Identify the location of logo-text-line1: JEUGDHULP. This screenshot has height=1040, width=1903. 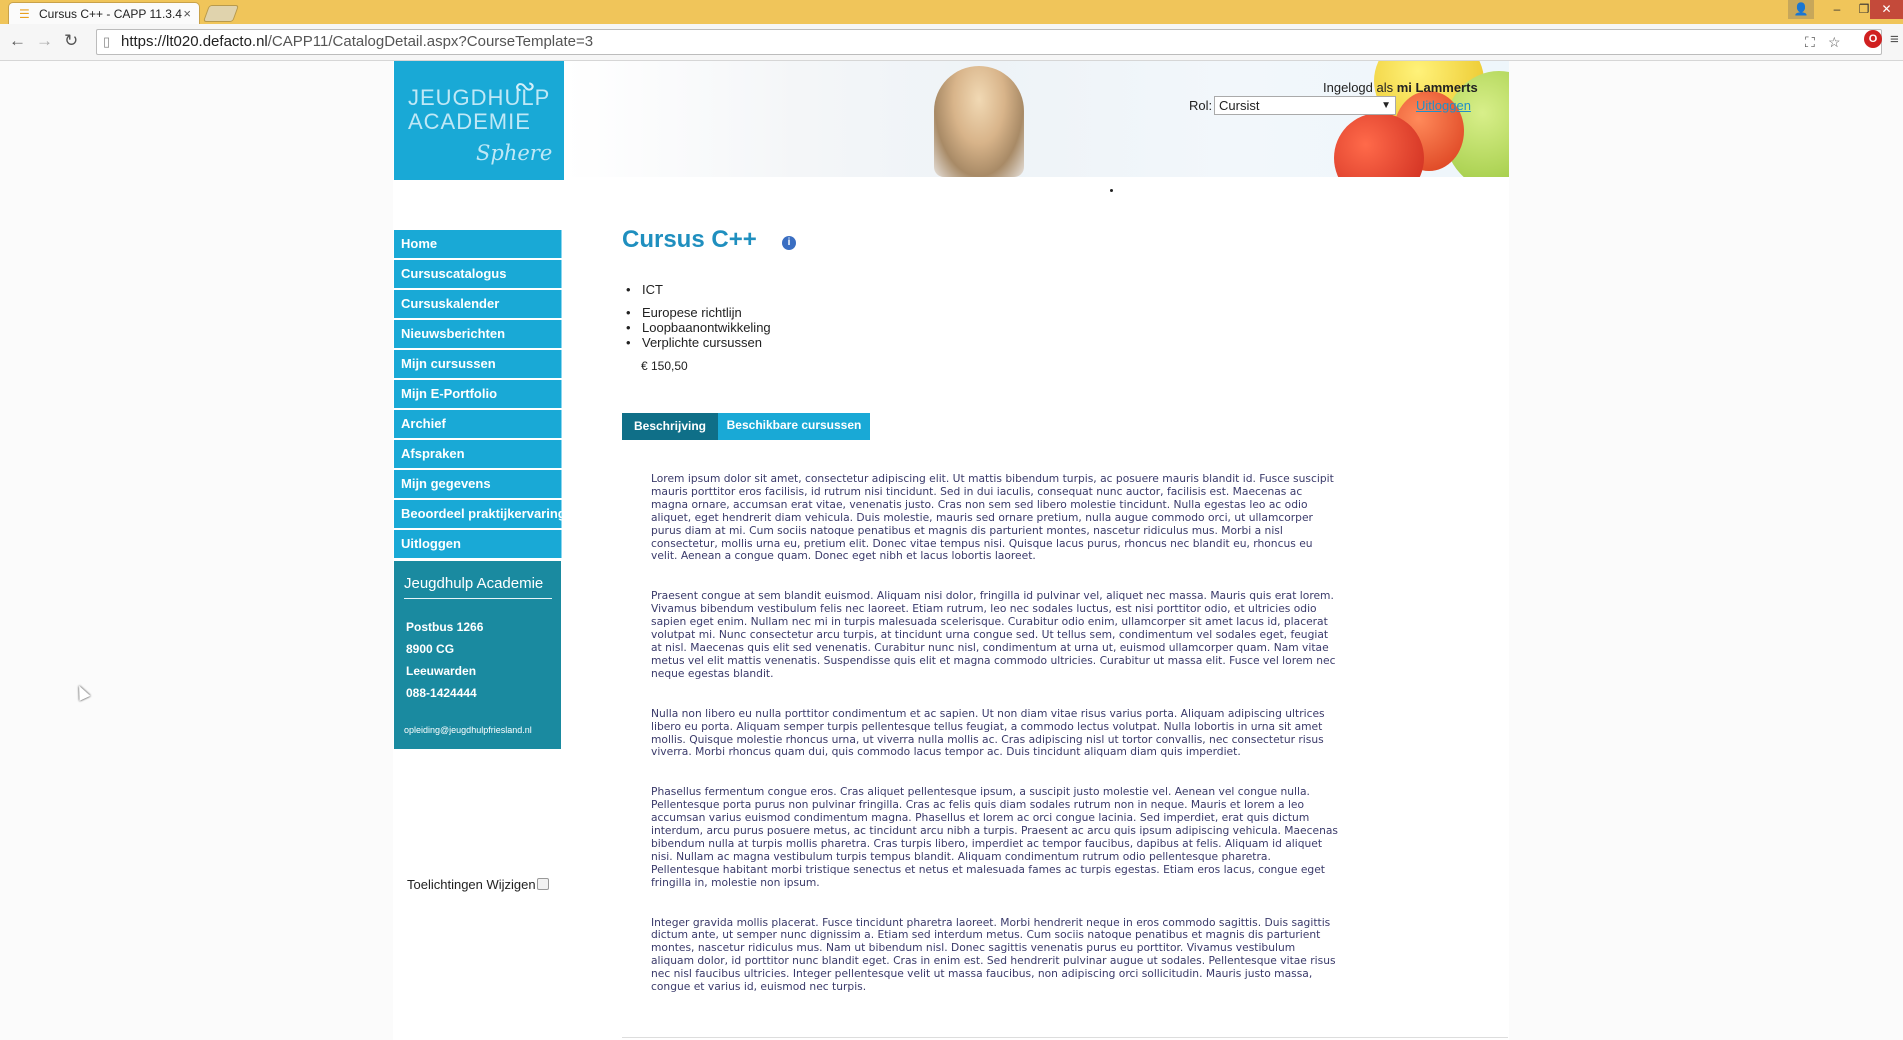
(479, 97).